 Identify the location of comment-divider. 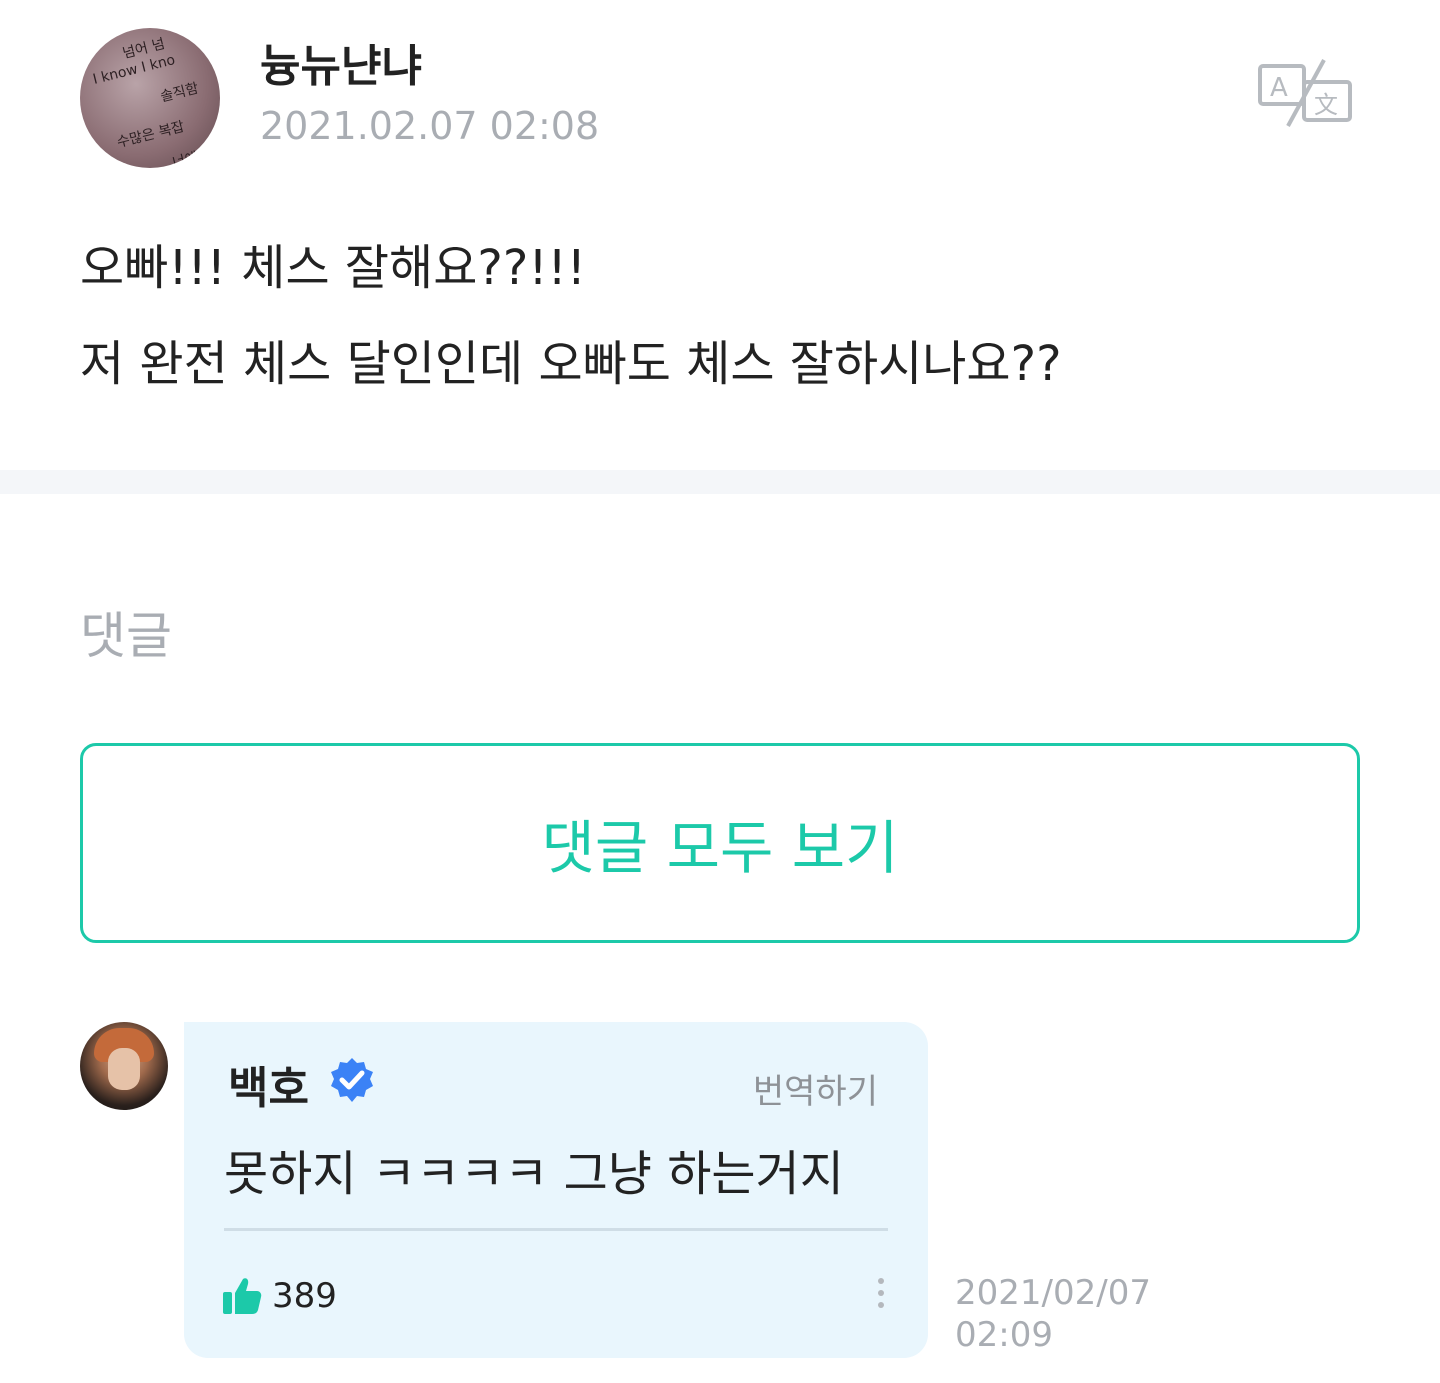
(556, 1229).